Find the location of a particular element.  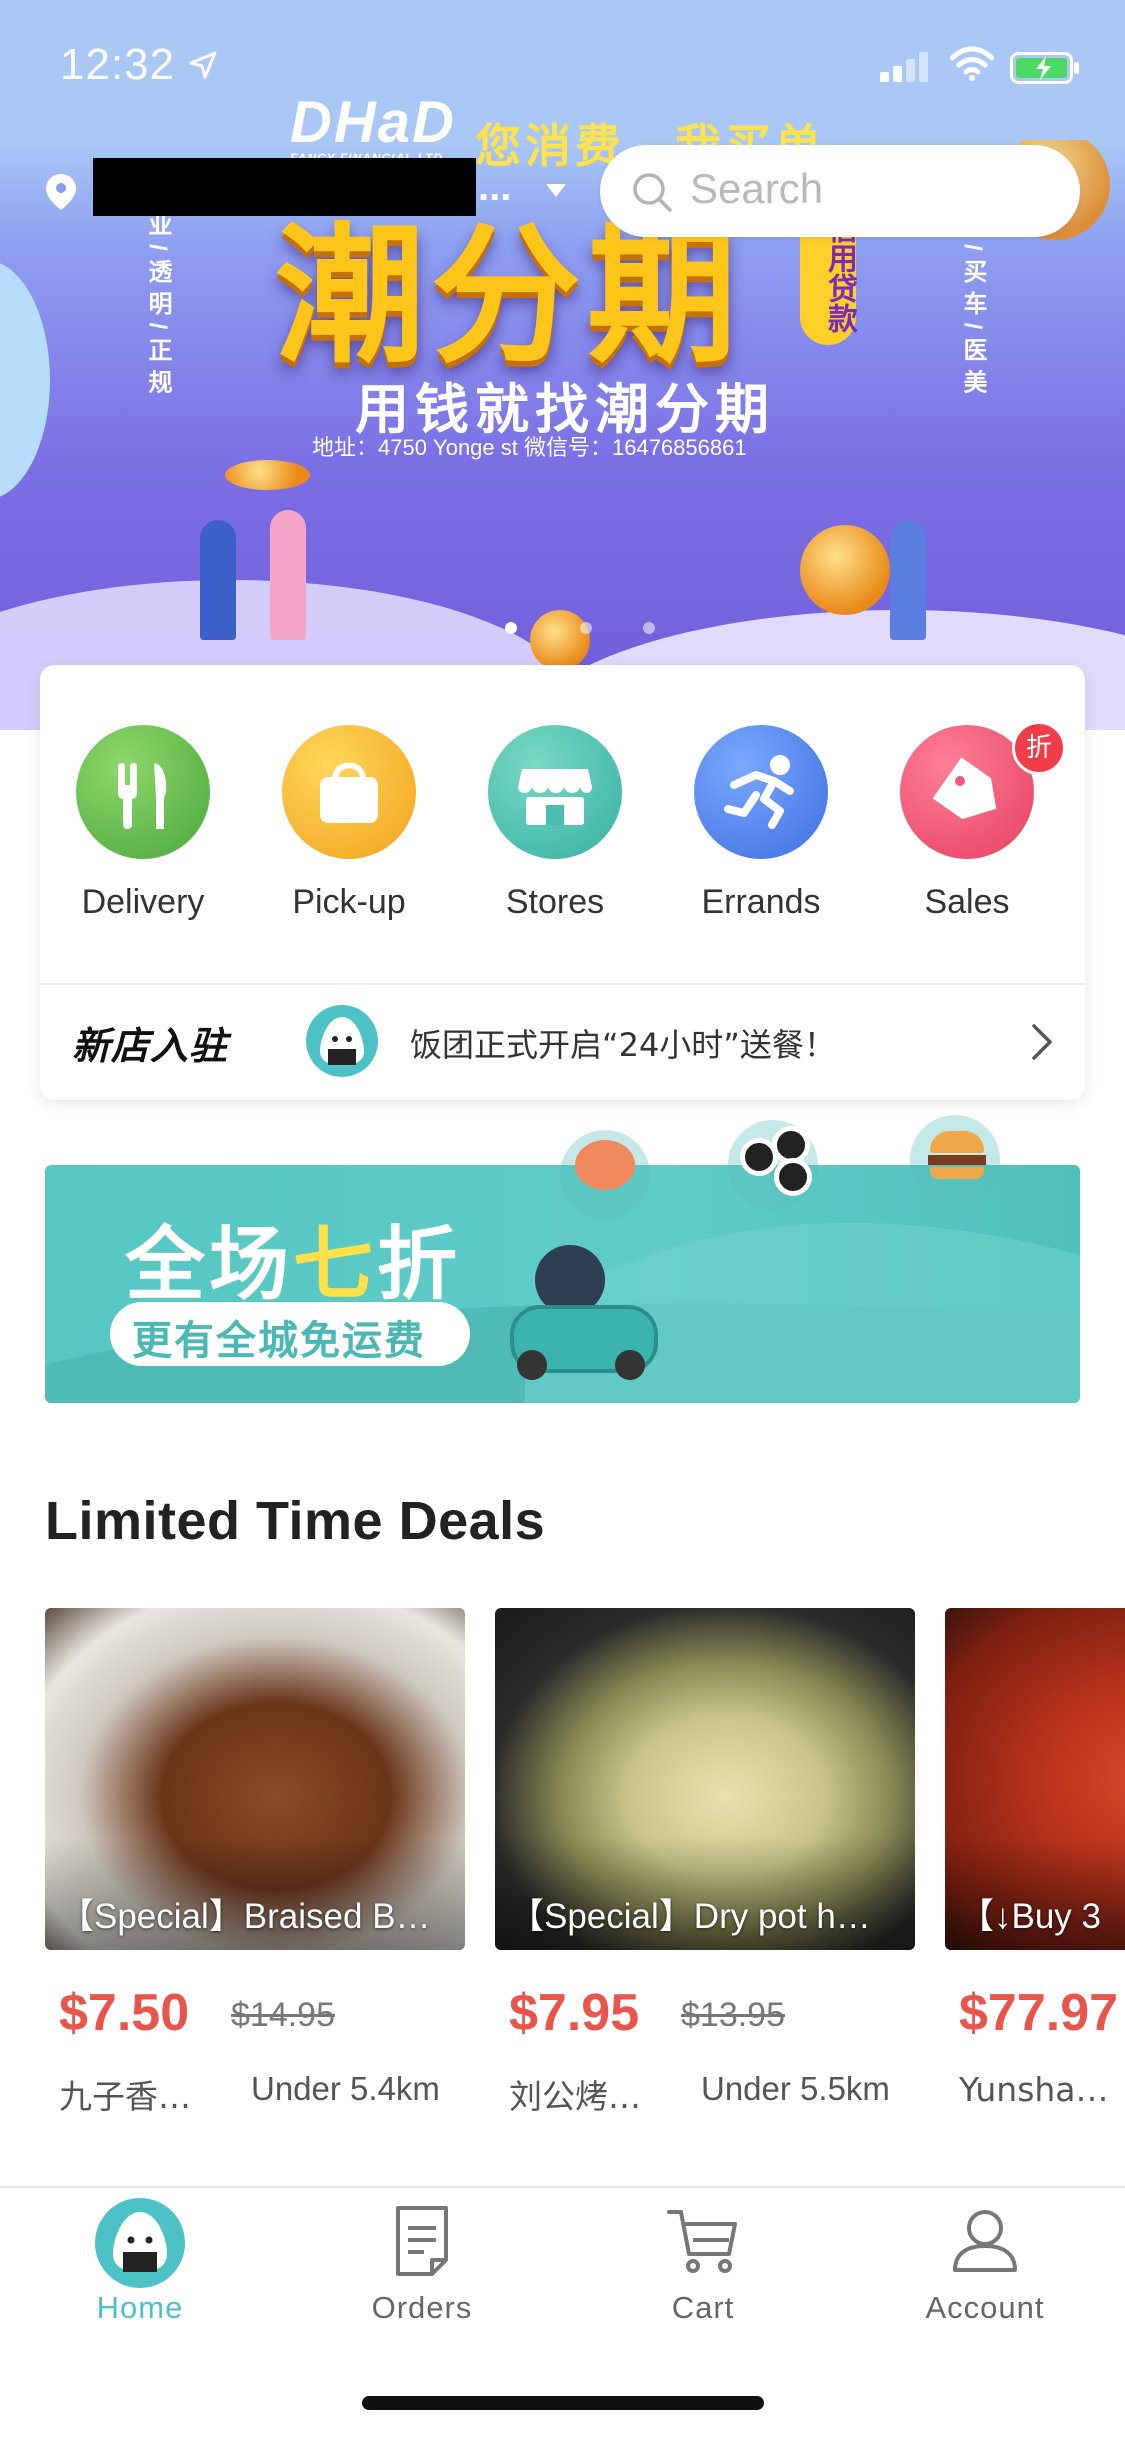

deal-price: $7.50 is located at coordinates (124, 2013).